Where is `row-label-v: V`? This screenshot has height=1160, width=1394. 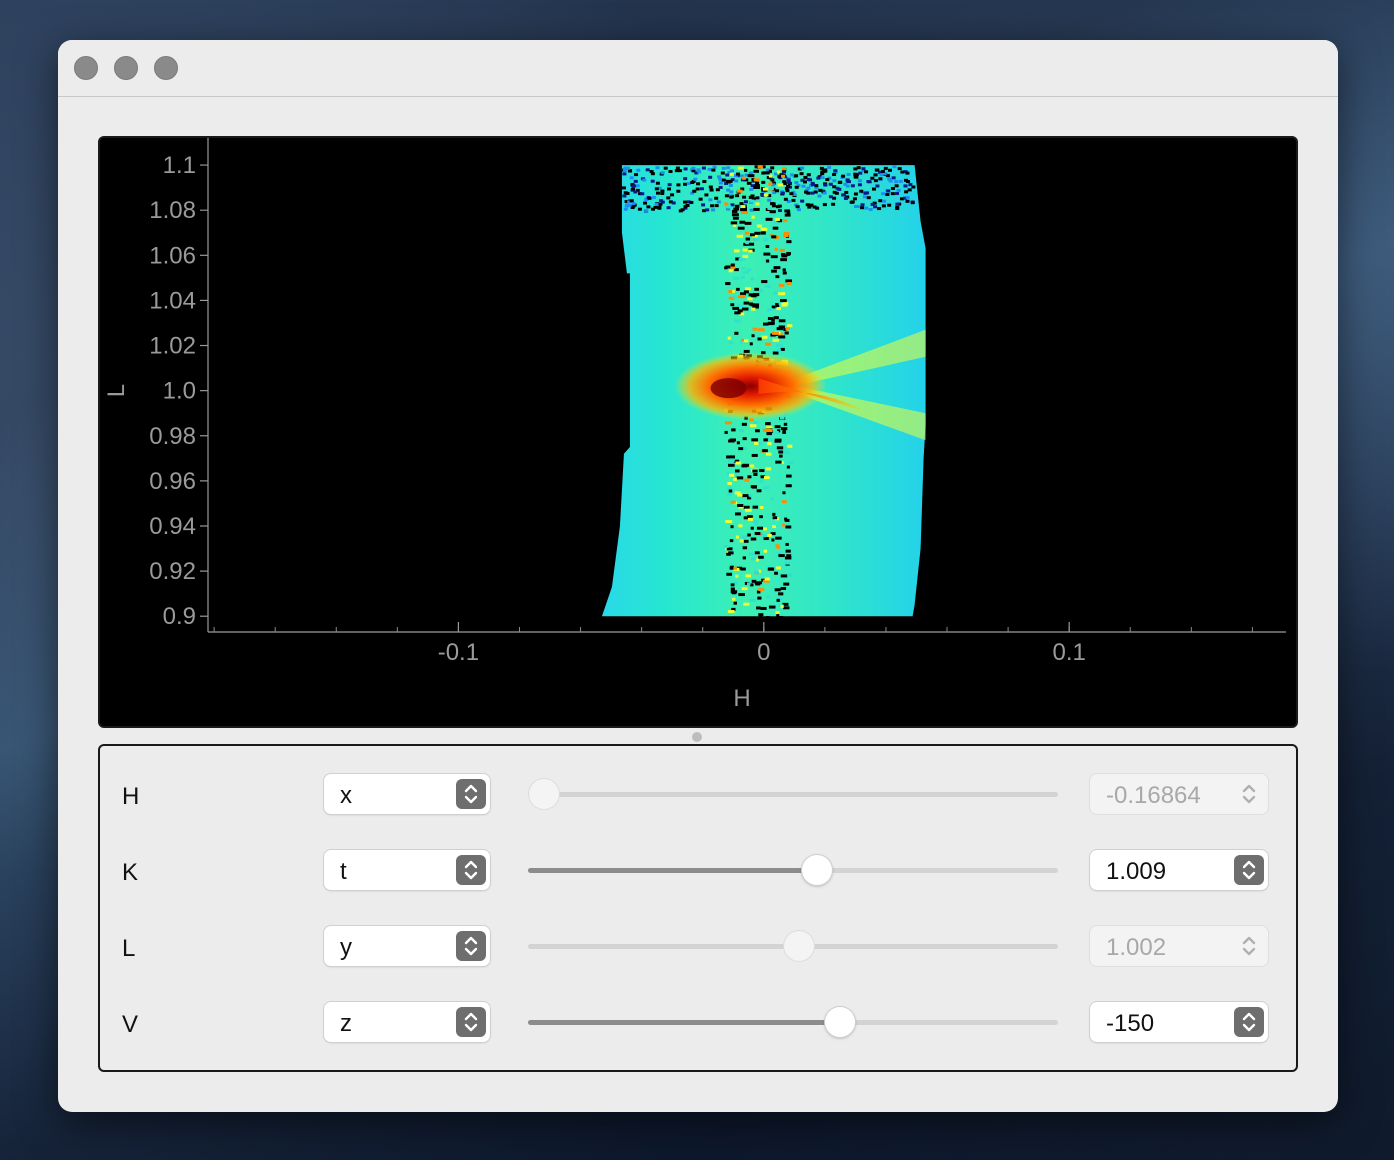
row-label-v: V is located at coordinates (130, 1024).